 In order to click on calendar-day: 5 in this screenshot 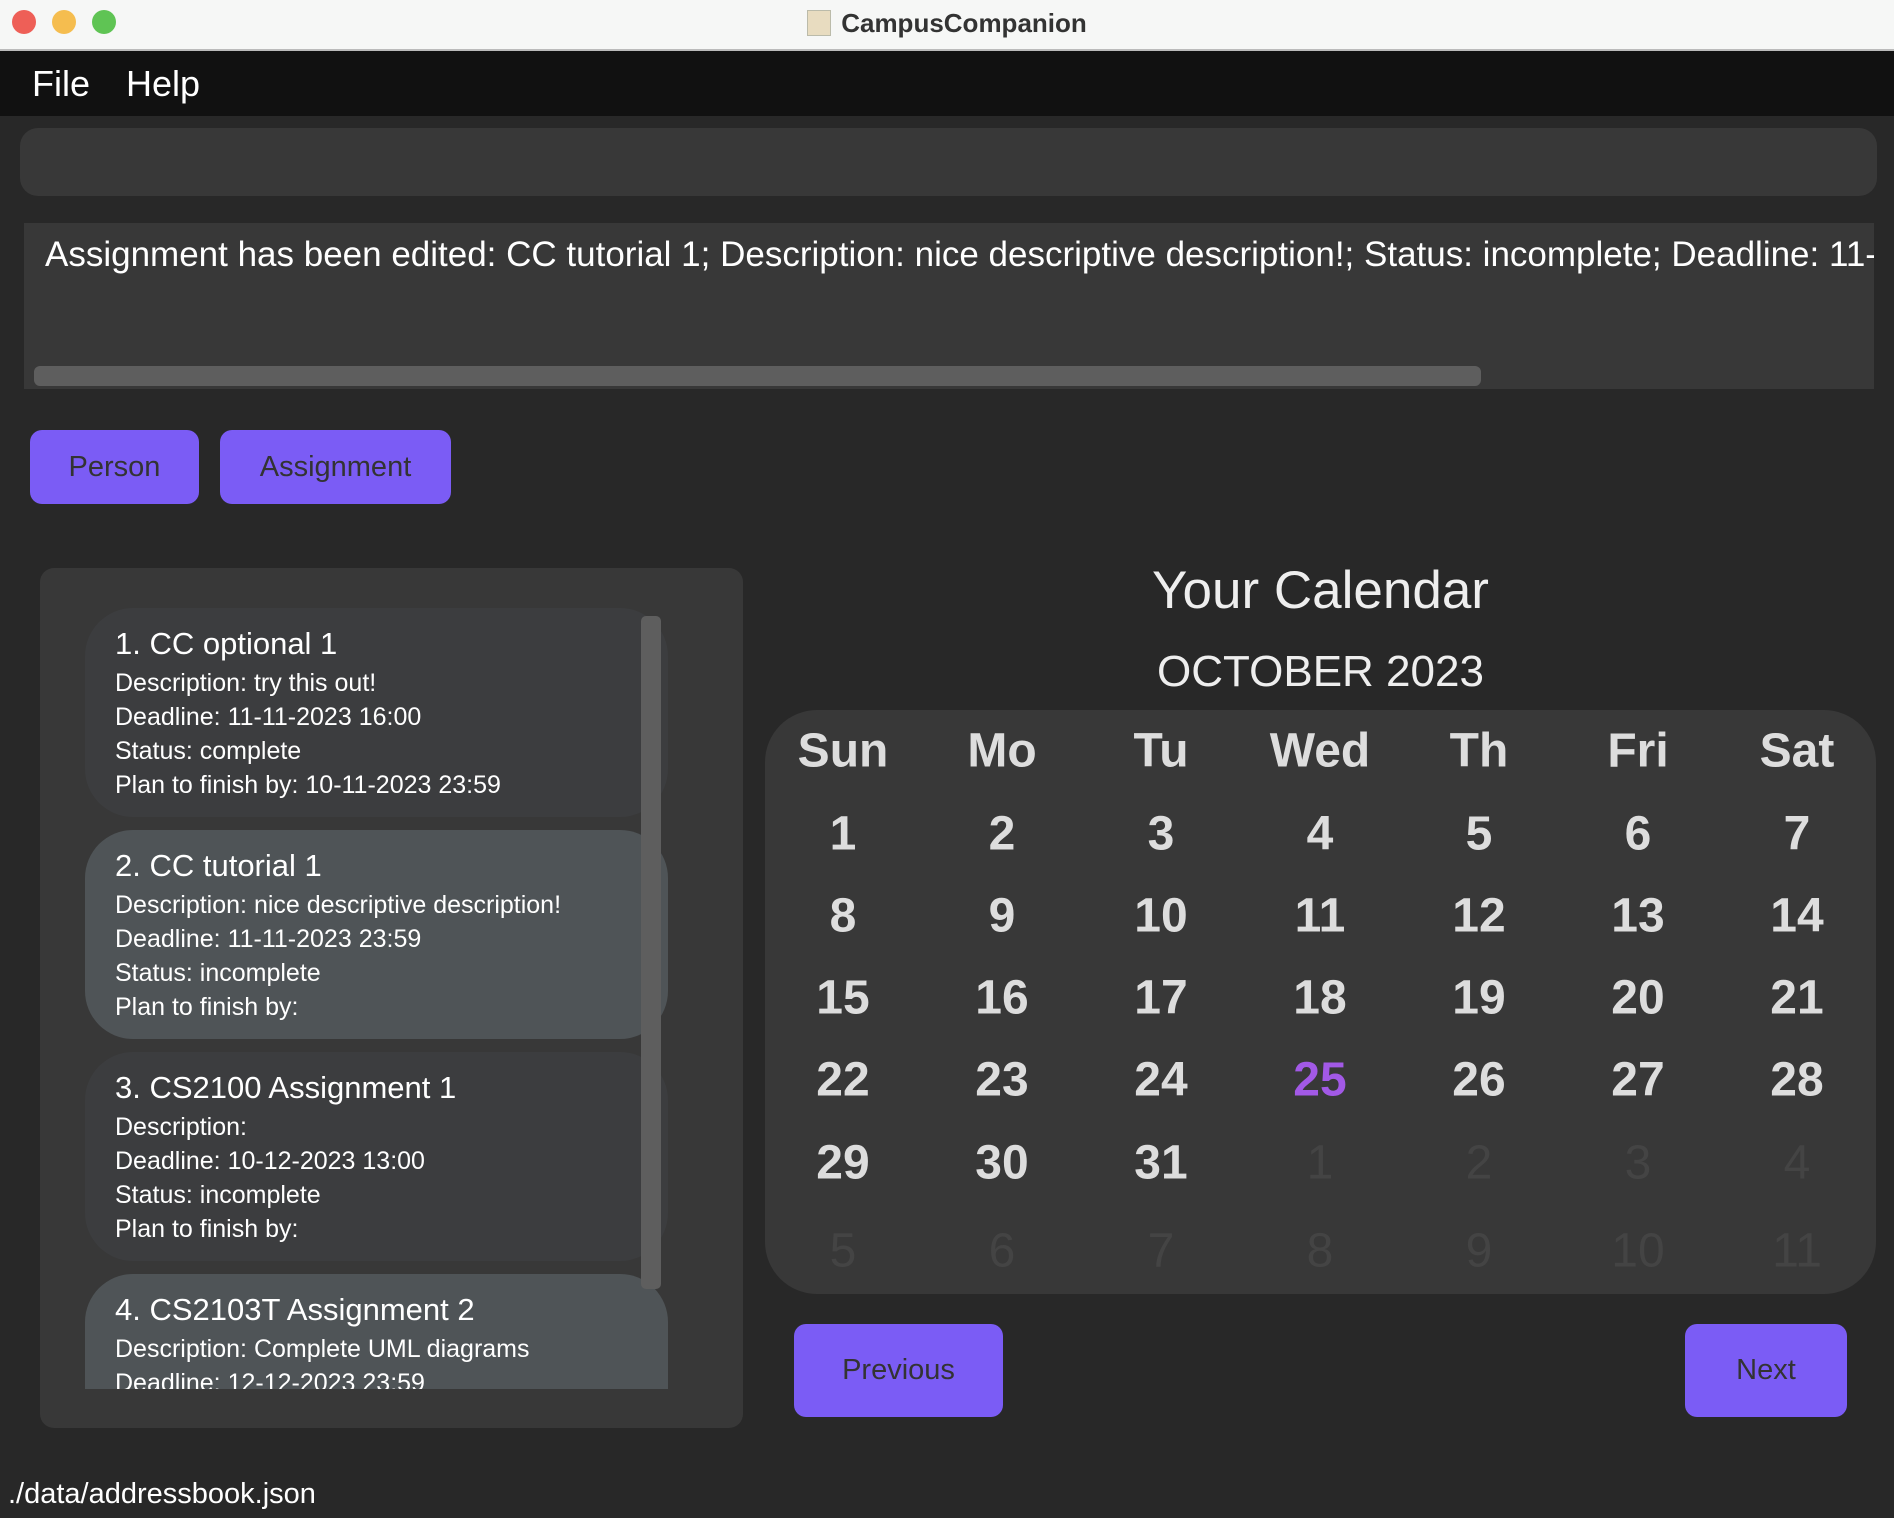, I will do `click(1479, 834)`.